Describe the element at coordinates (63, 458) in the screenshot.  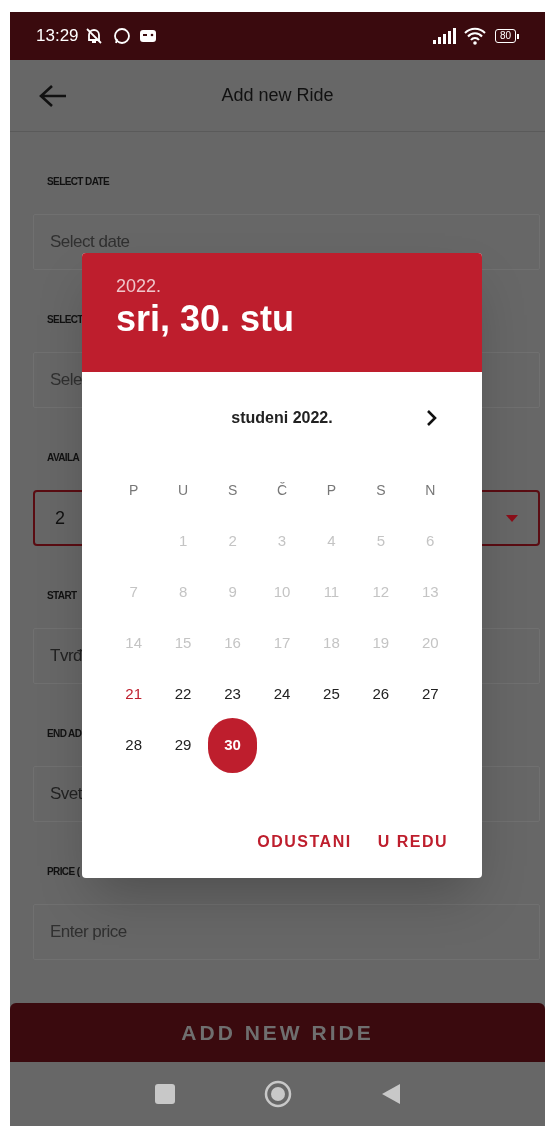
I see `field-label: AVAILA` at that location.